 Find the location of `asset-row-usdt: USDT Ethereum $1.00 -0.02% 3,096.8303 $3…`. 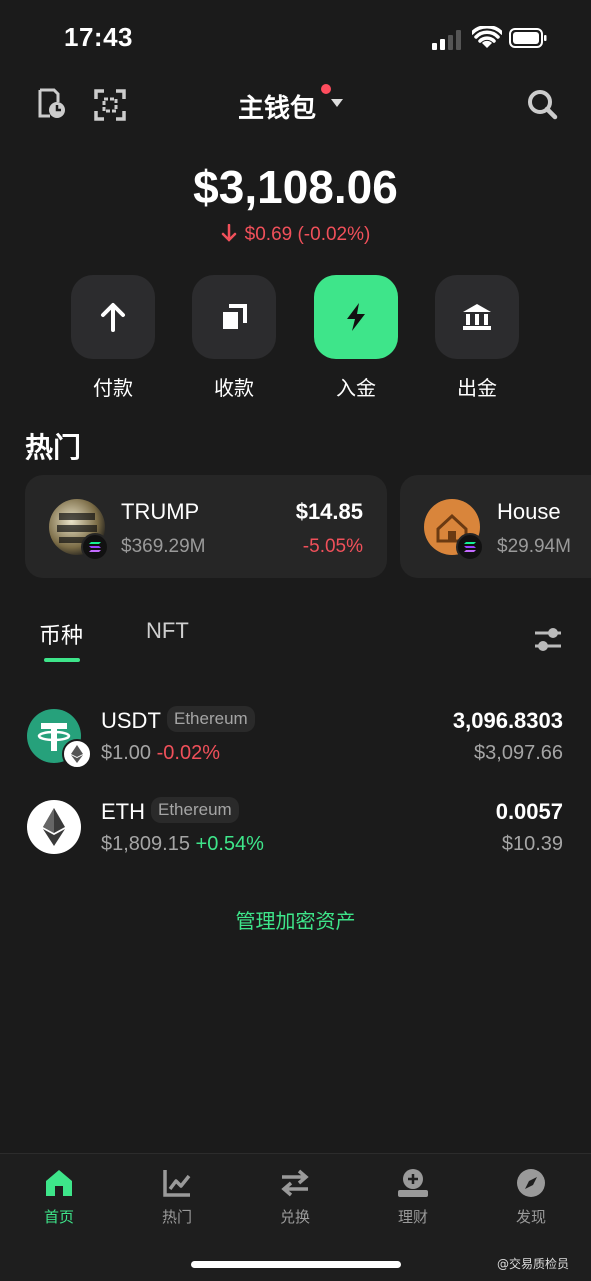

asset-row-usdt: USDT Ethereum $1.00 -0.02% 3,096.8303 $3… is located at coordinates (295, 740).